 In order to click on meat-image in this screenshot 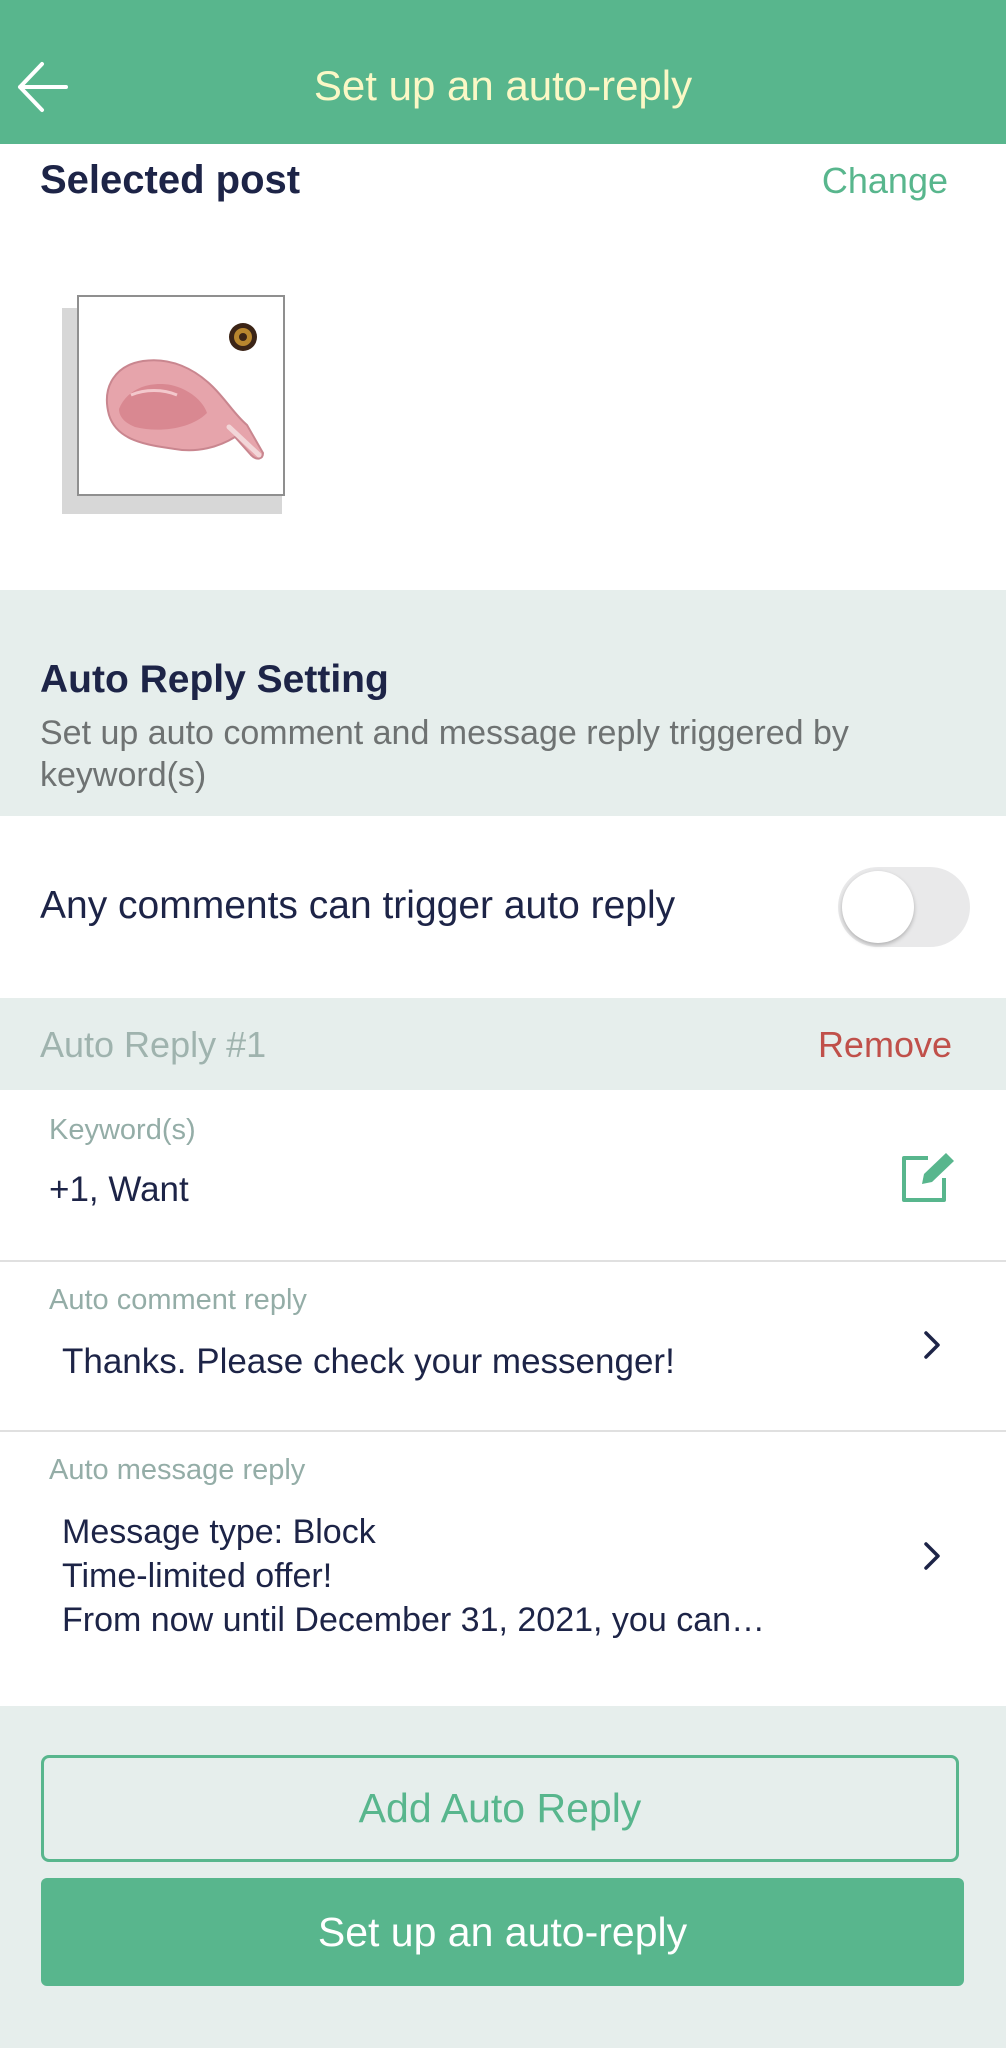, I will do `click(185, 391)`.